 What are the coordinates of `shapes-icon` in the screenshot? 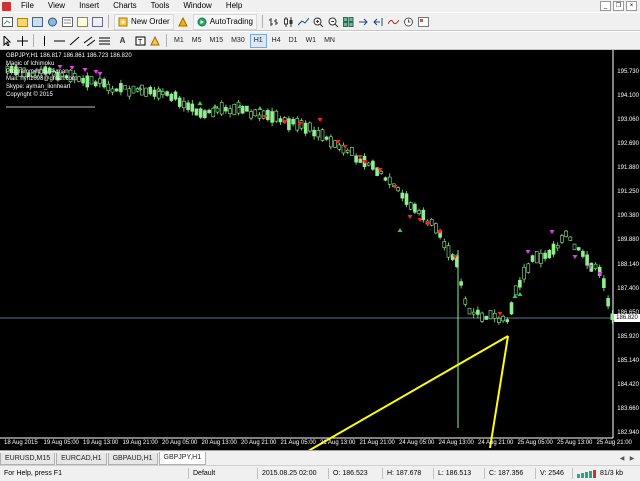 It's located at (155, 40).